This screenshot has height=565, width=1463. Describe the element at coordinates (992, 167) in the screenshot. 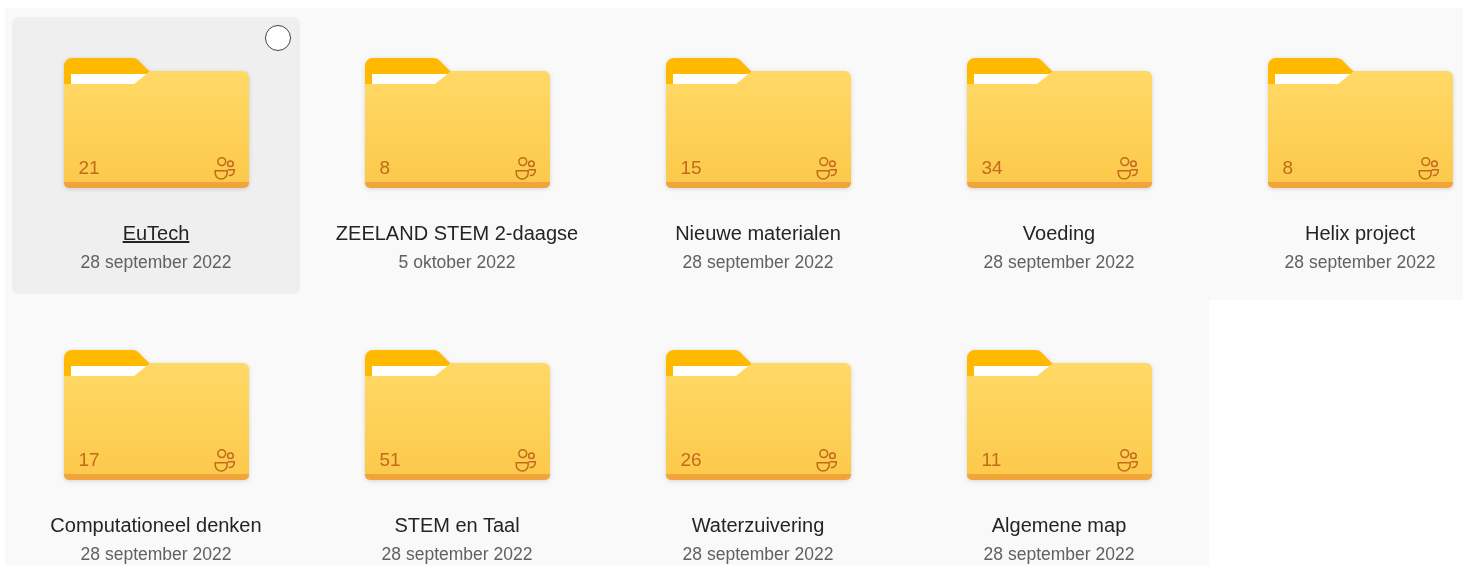

I see `item-count: 34` at that location.